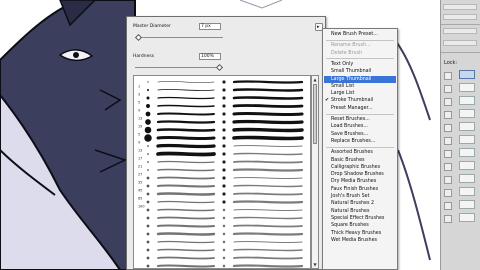 Image resolution: width=480 pixels, height=270 pixels. What do you see at coordinates (360, 152) in the screenshot?
I see `menu-item-assorted-brushes: Assorted Brushes` at bounding box center [360, 152].